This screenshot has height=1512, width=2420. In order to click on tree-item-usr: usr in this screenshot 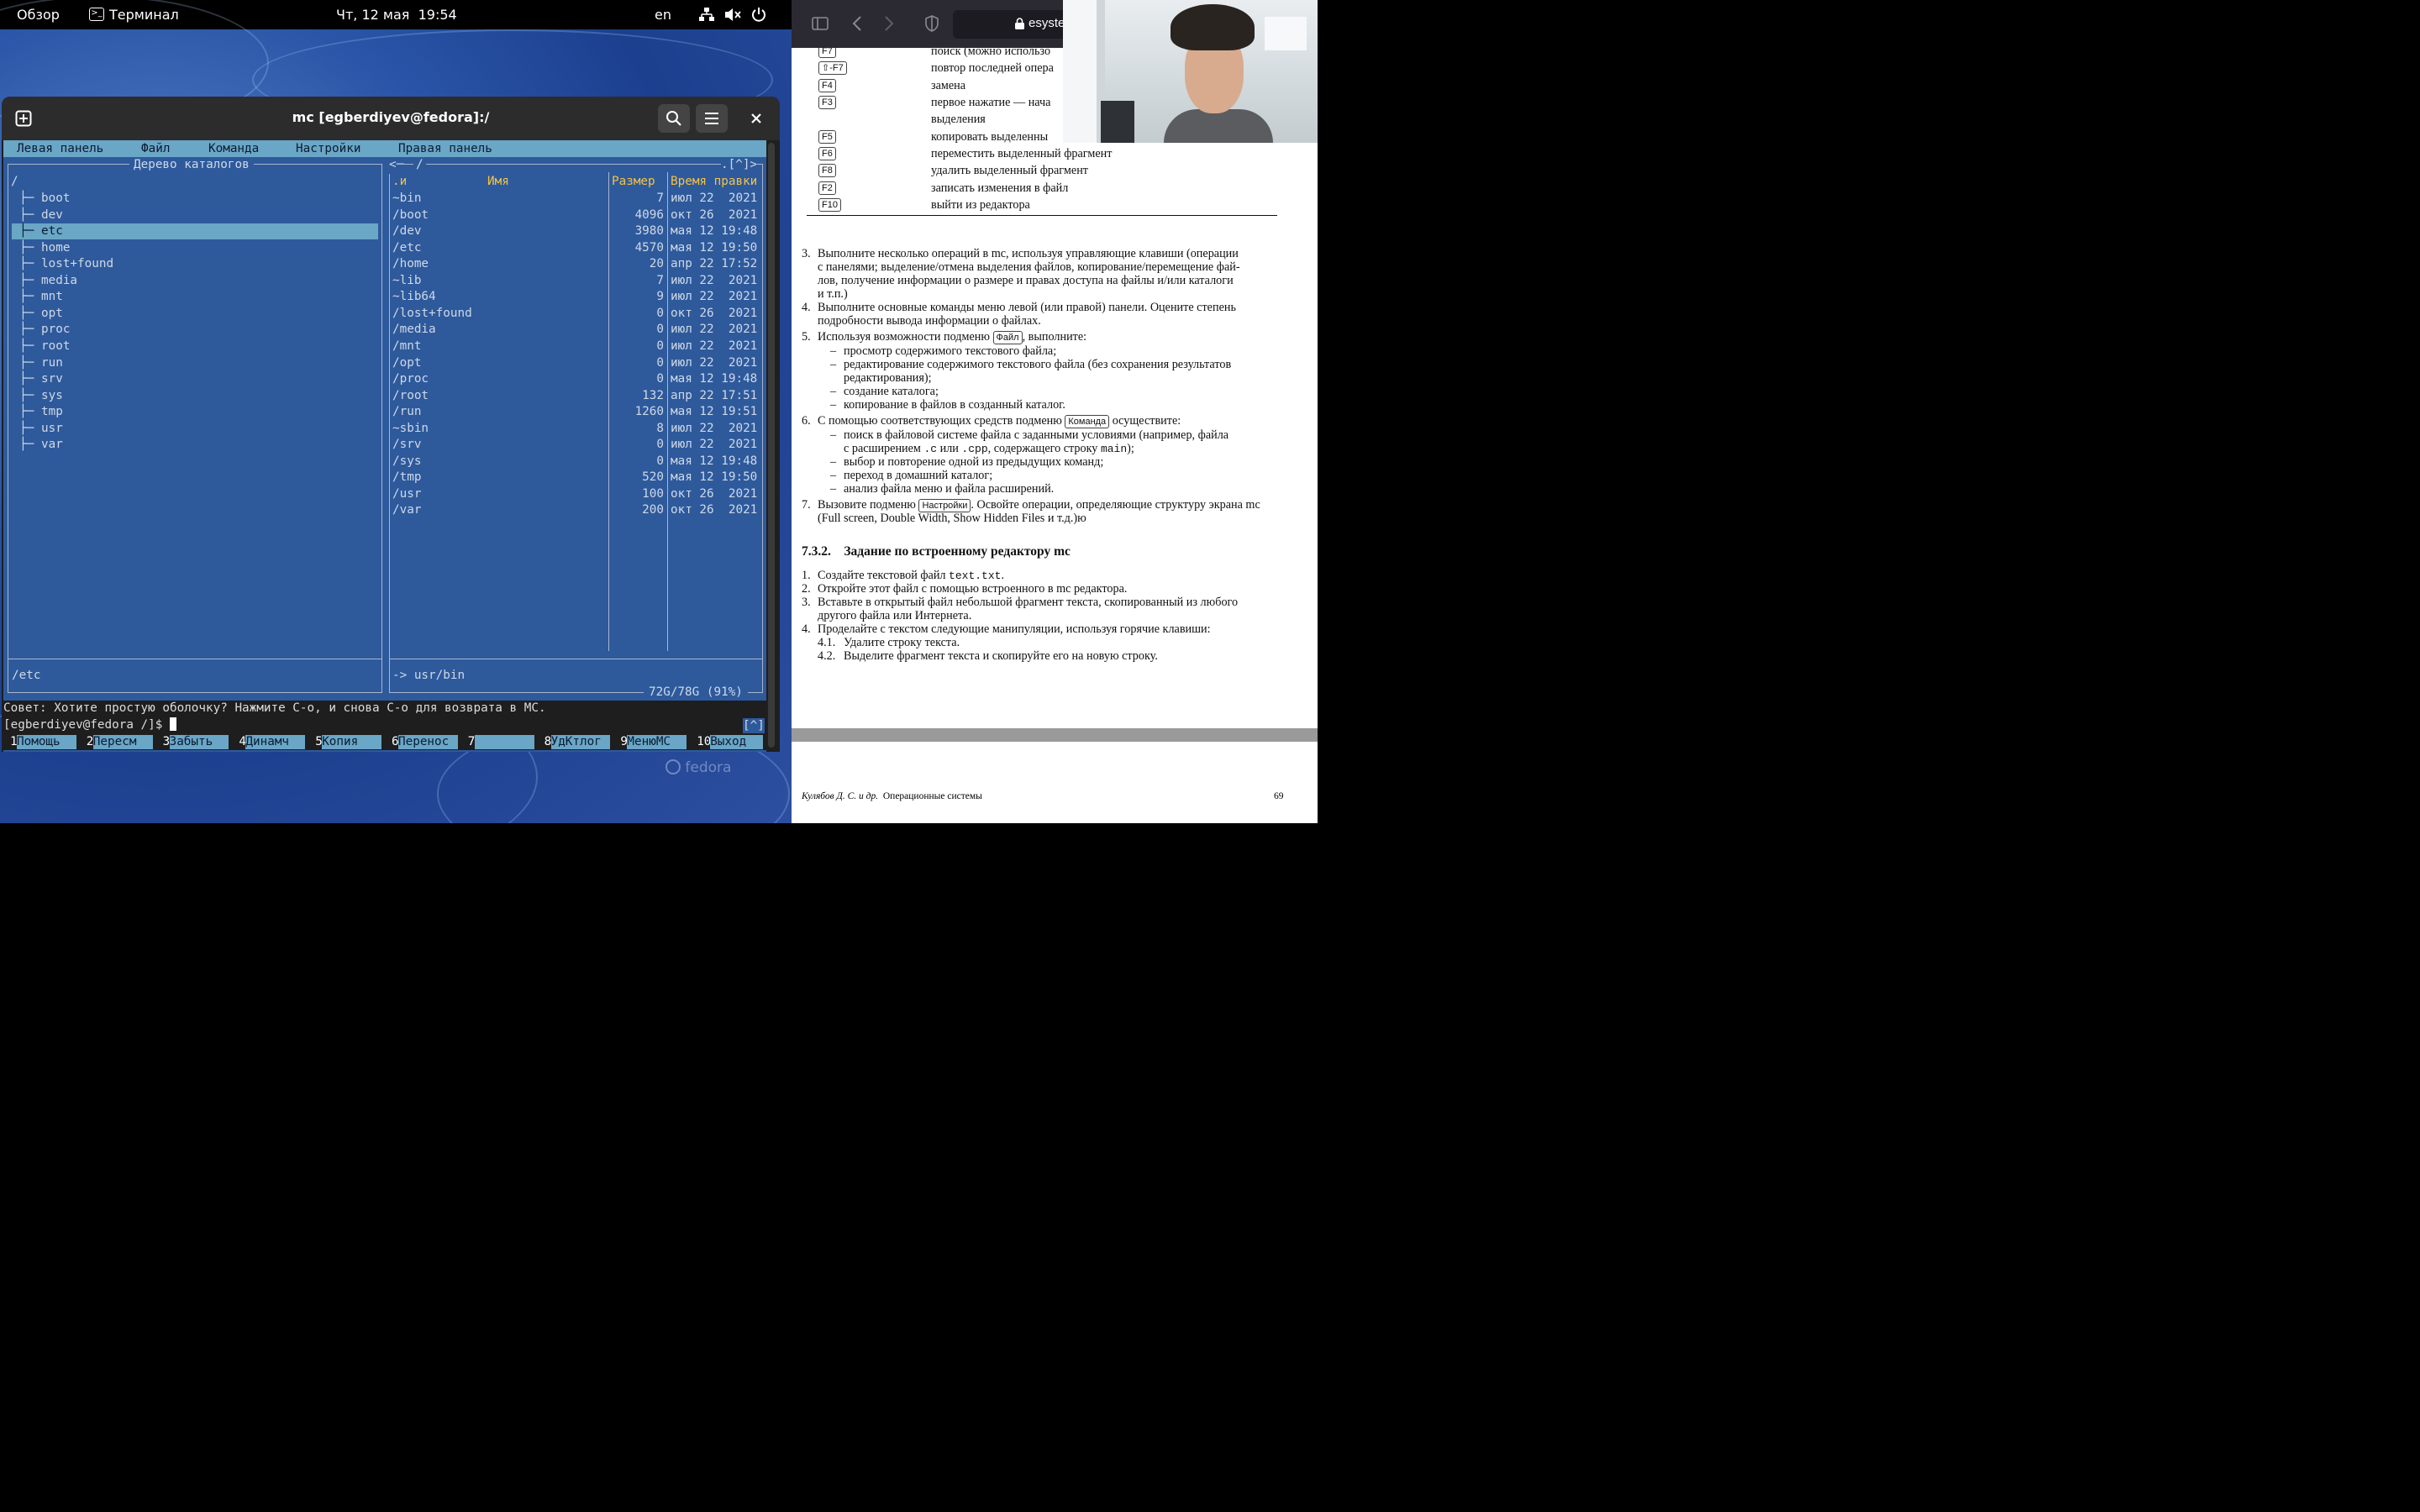, I will do `click(52, 429)`.